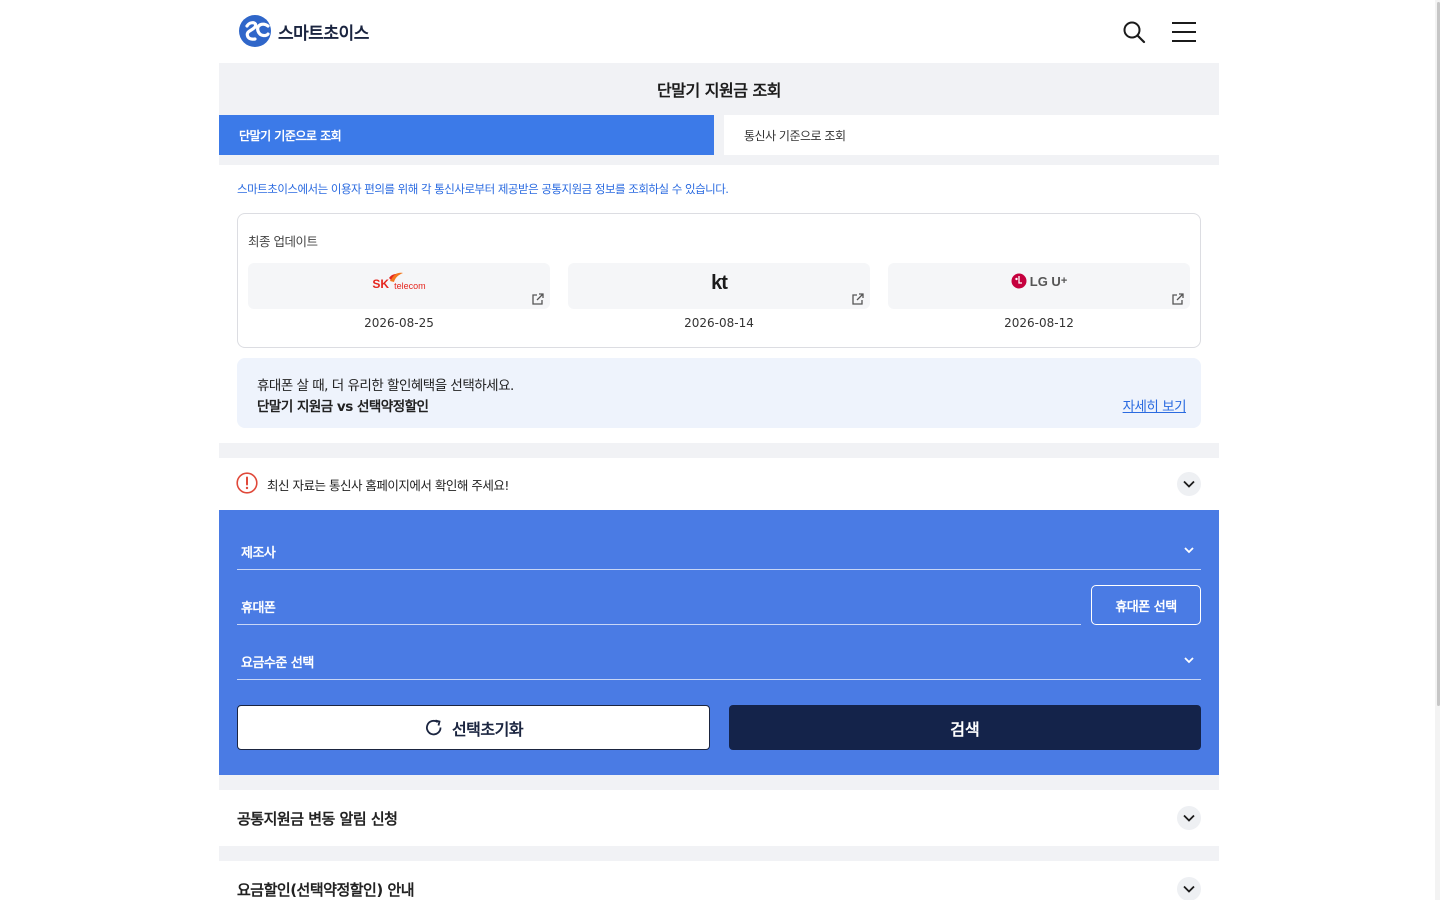 This screenshot has height=900, width=1440. I want to click on warning-text: 최신 자료는 통신사 홈페이지에서 확인해 주세요!, so click(388, 485).